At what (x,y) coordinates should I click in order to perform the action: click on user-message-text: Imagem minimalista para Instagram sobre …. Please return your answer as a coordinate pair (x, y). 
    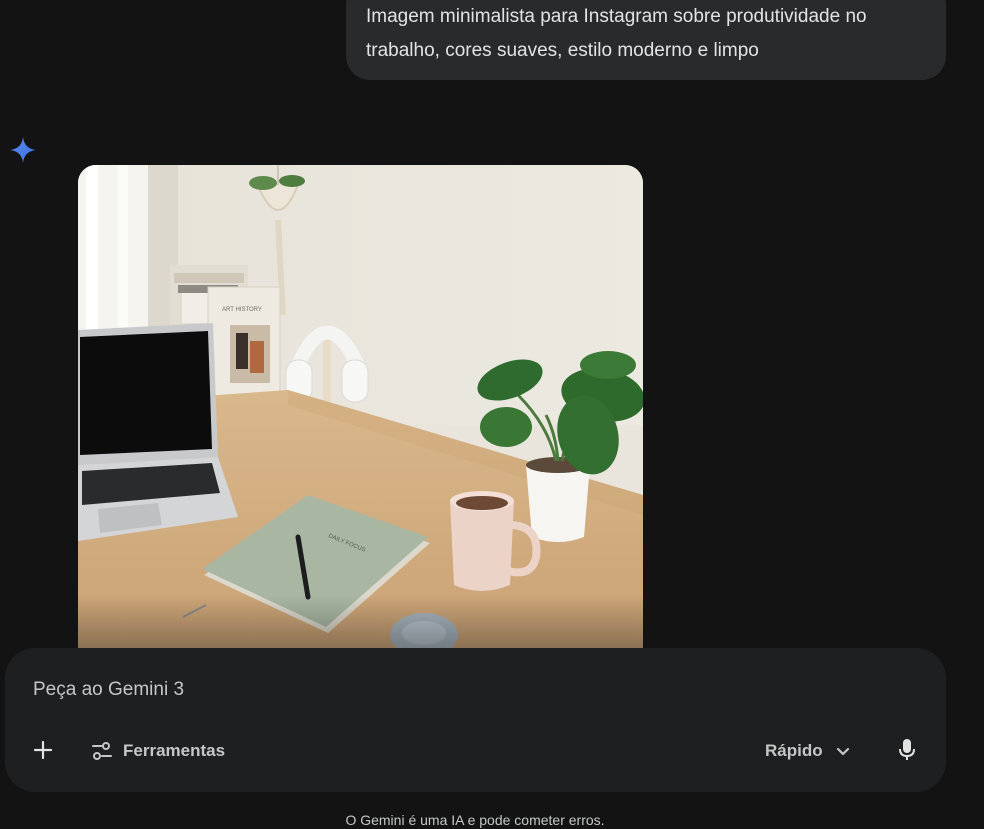
    Looking at the image, I should click on (616, 33).